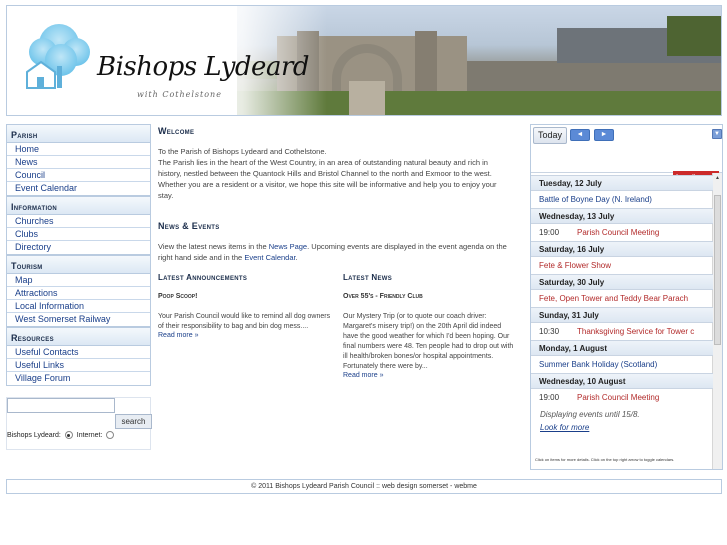 Image resolution: width=727 pixels, height=545 pixels. What do you see at coordinates (549, 331) in the screenshot?
I see `event-time: 10:30` at bounding box center [549, 331].